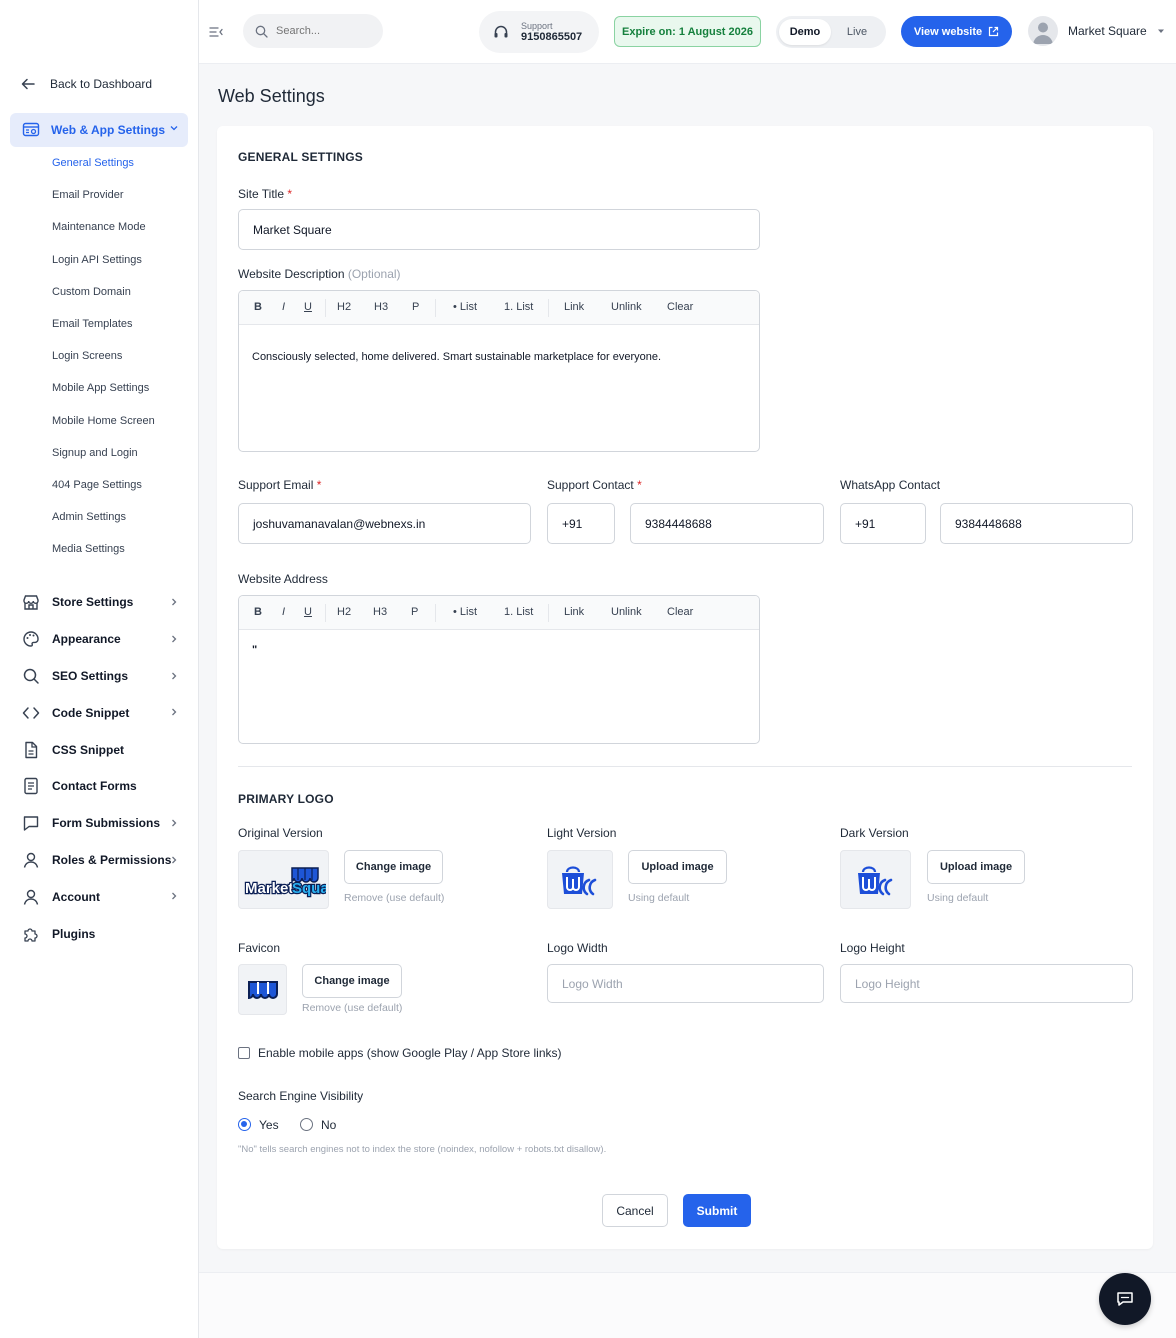 The height and width of the screenshot is (1338, 1176). What do you see at coordinates (86, 639) in the screenshot?
I see `sidebar-item-label: Appearance` at bounding box center [86, 639].